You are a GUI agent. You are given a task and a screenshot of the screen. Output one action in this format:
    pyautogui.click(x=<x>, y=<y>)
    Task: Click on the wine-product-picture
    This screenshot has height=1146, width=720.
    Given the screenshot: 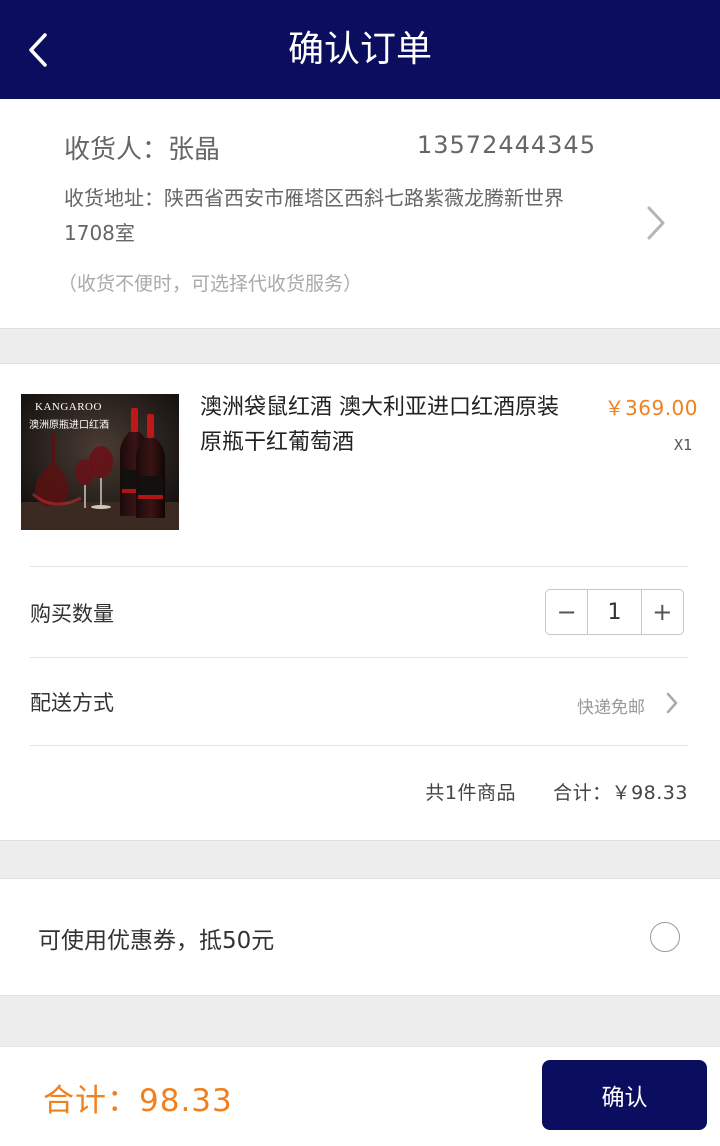 What is the action you would take?
    pyautogui.click(x=100, y=462)
    